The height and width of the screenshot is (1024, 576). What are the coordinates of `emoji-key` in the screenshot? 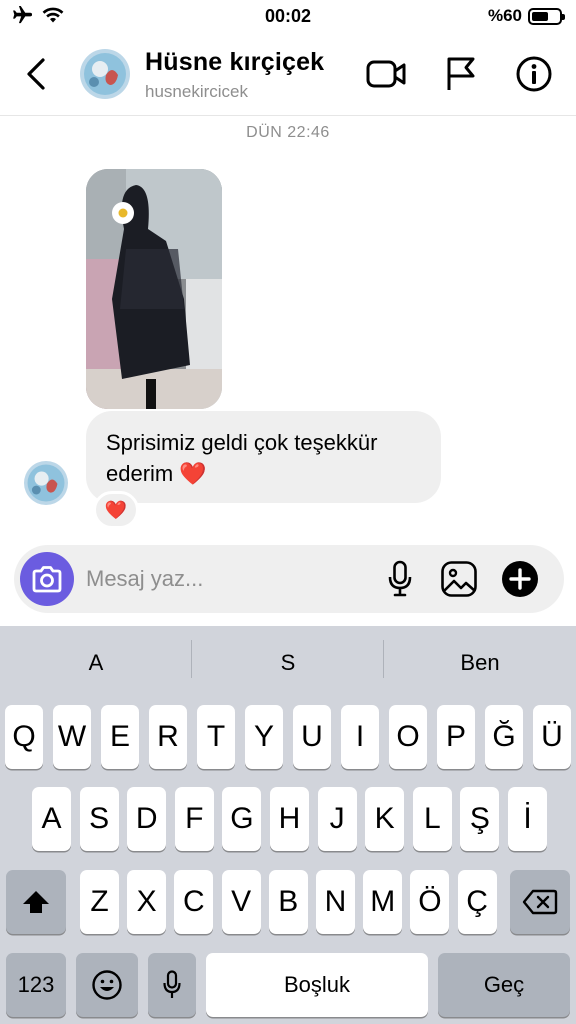 It's located at (107, 985).